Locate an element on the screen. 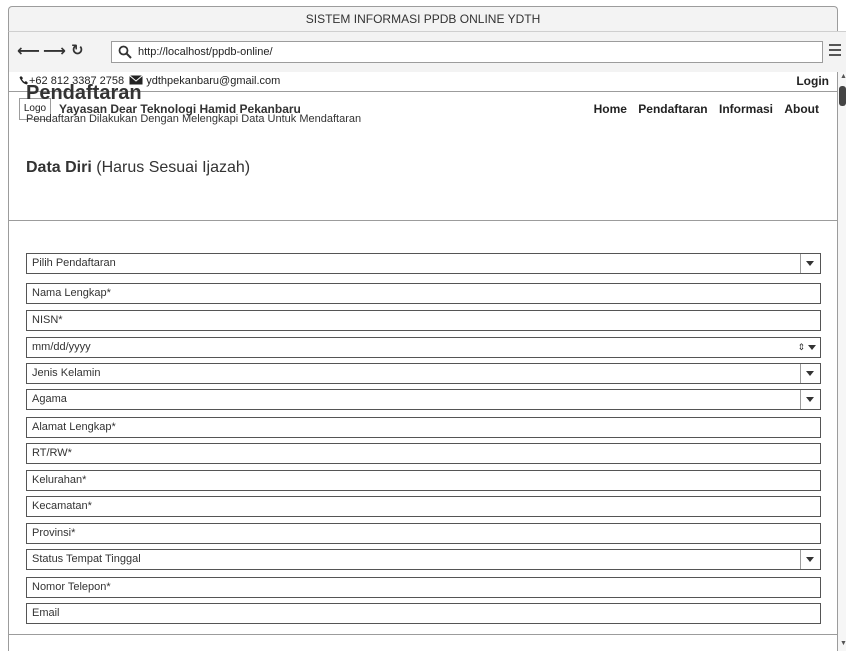 This screenshot has width=846, height=651. select-jenis-kelamin: Jenis Kelamin is located at coordinates (423, 373).